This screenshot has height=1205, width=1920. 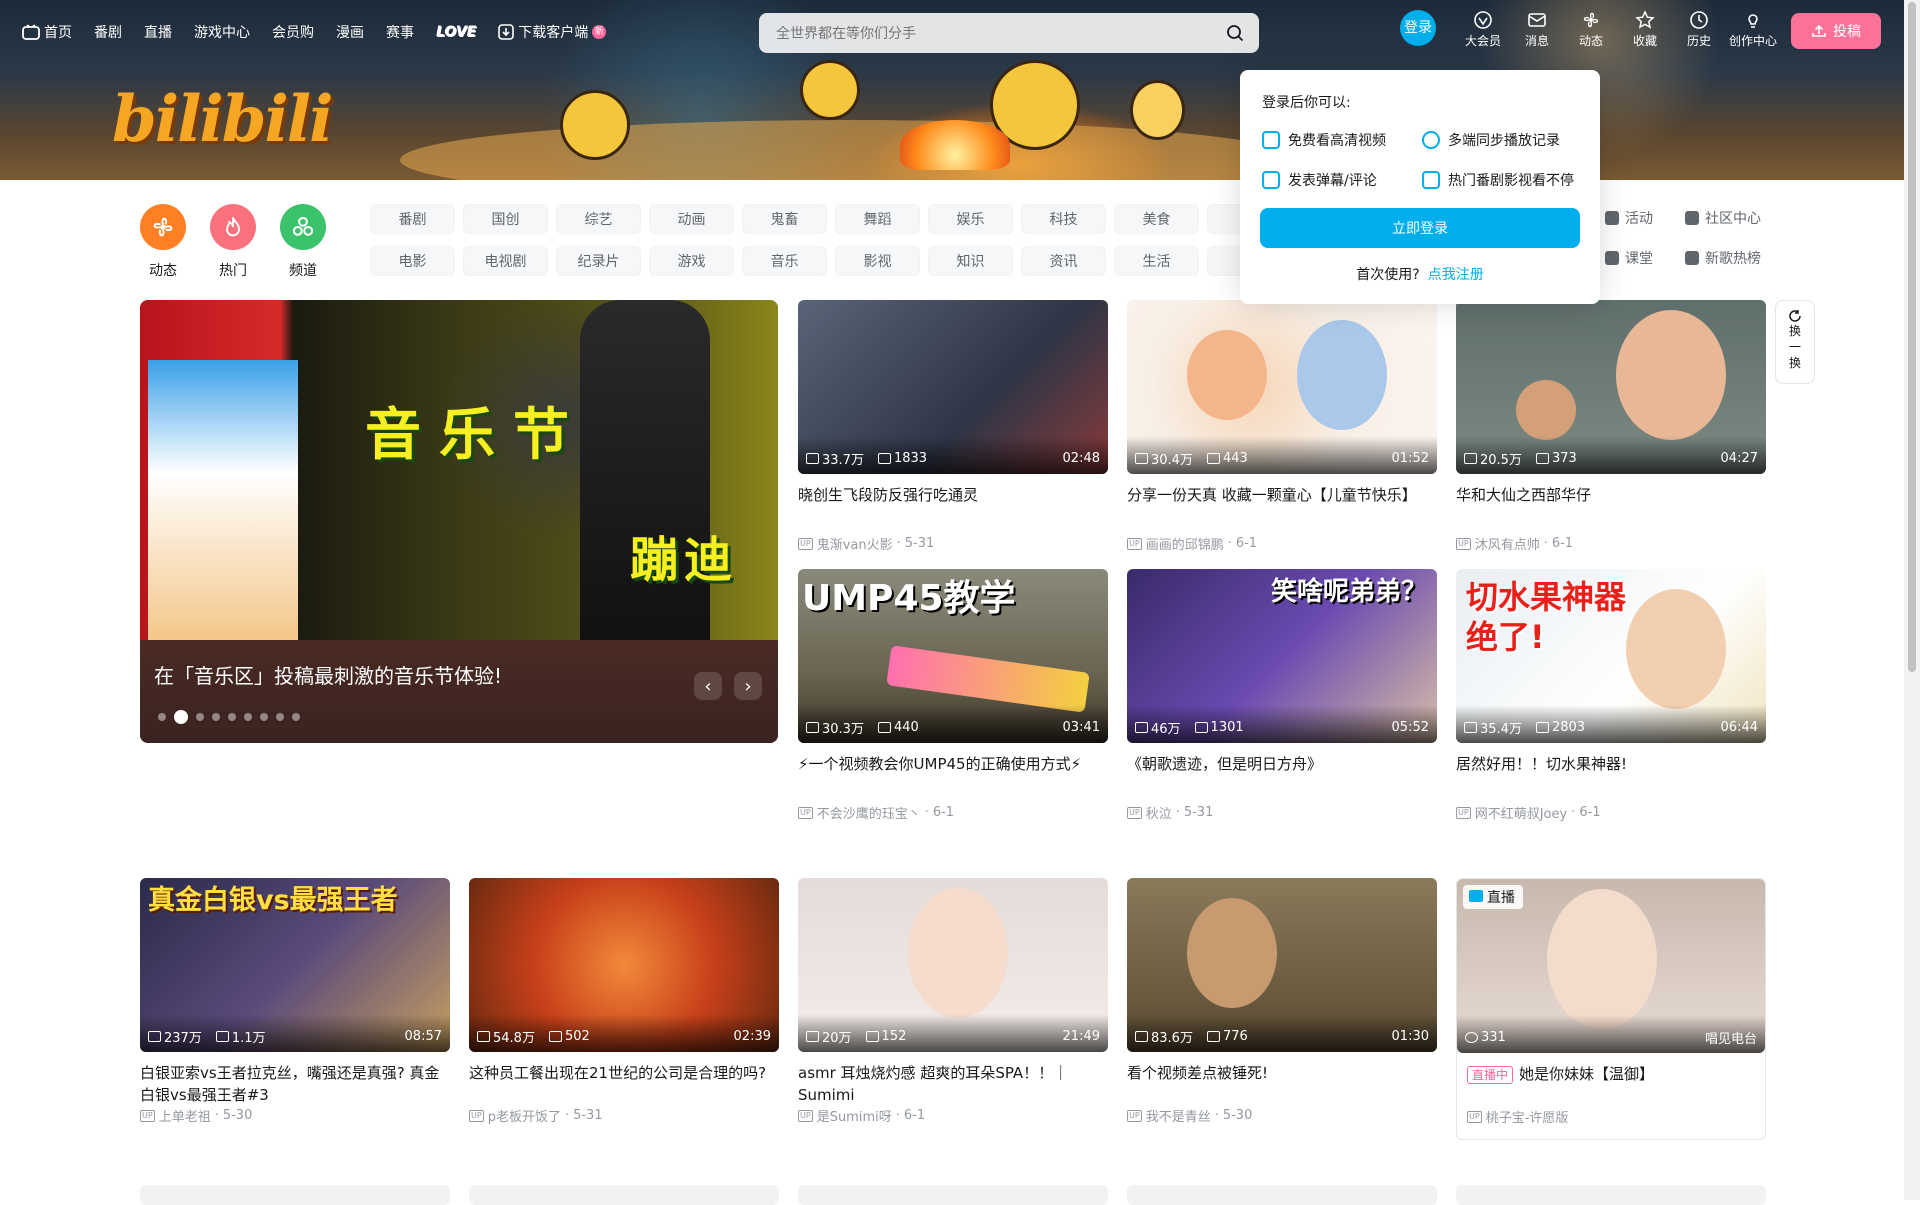 What do you see at coordinates (47, 32) in the screenshot?
I see `nav-home: 首页` at bounding box center [47, 32].